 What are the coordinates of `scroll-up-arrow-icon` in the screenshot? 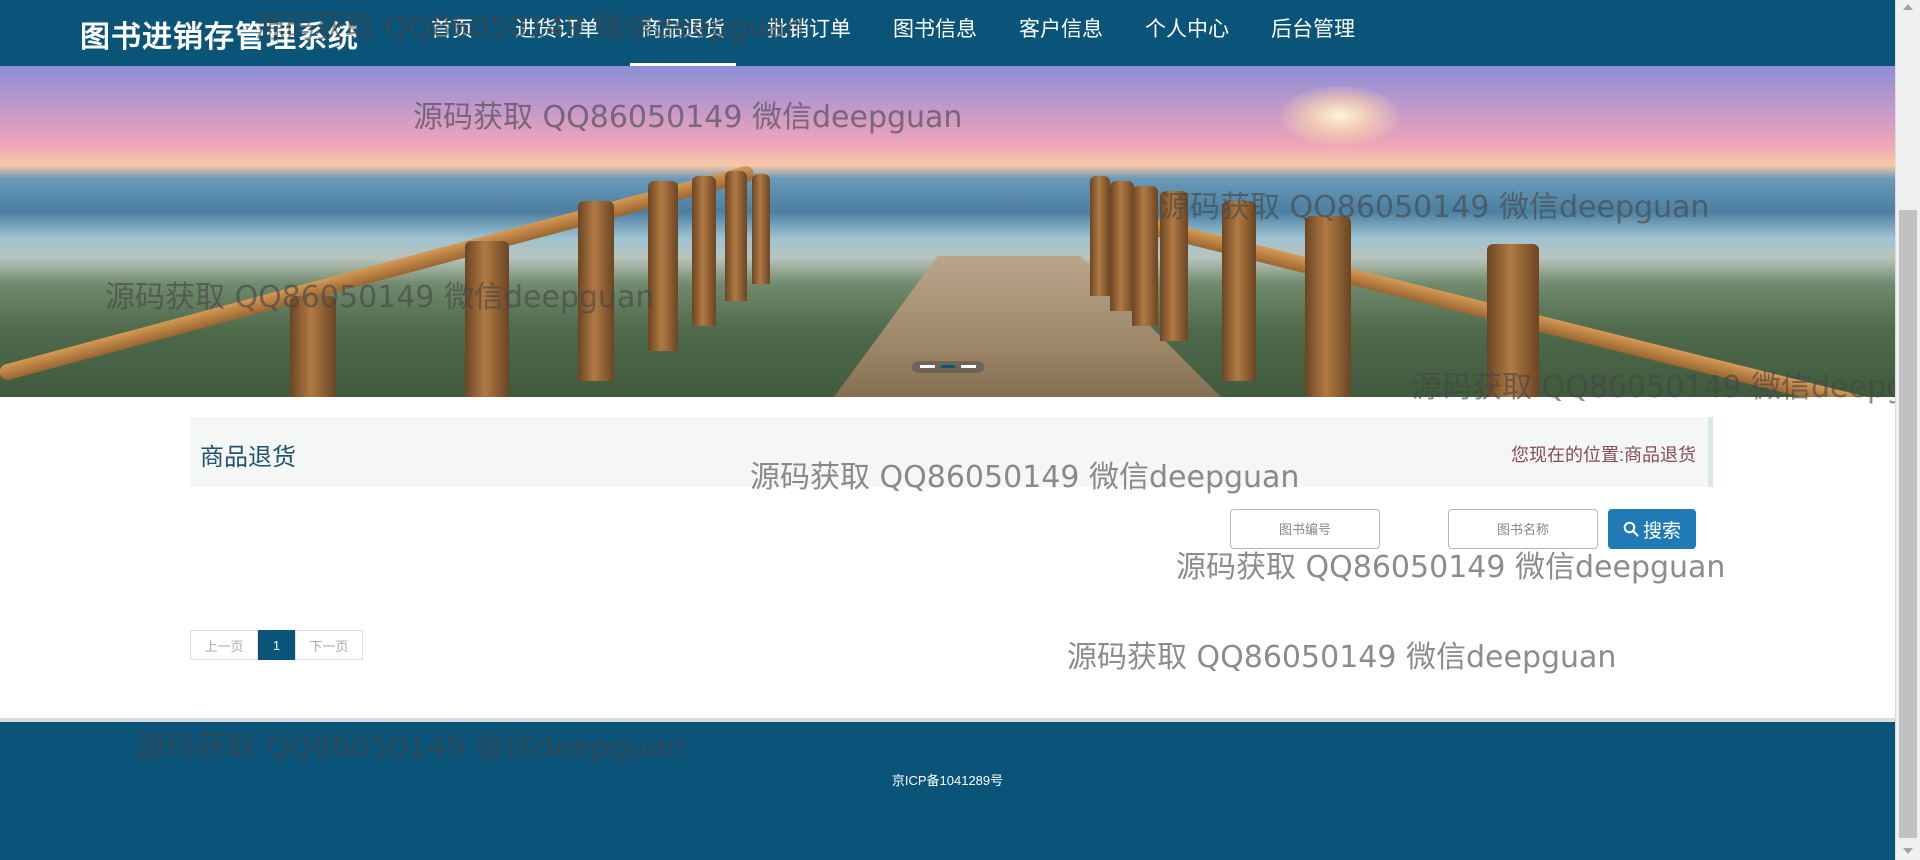 It's located at (1908, 7).